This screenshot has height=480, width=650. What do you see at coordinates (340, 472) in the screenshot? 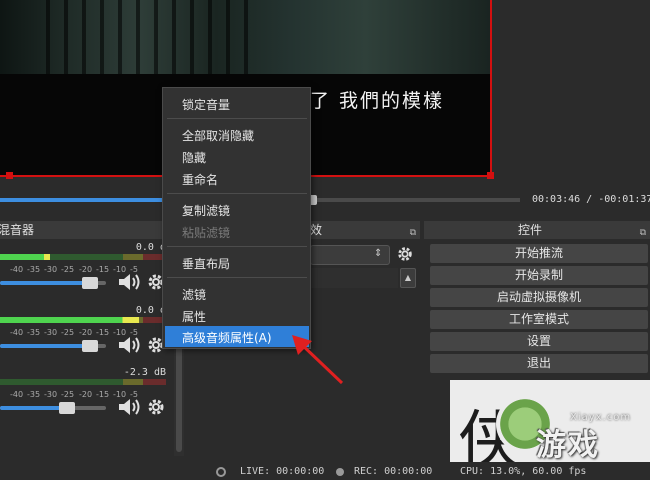
I see `rec-icon` at bounding box center [340, 472].